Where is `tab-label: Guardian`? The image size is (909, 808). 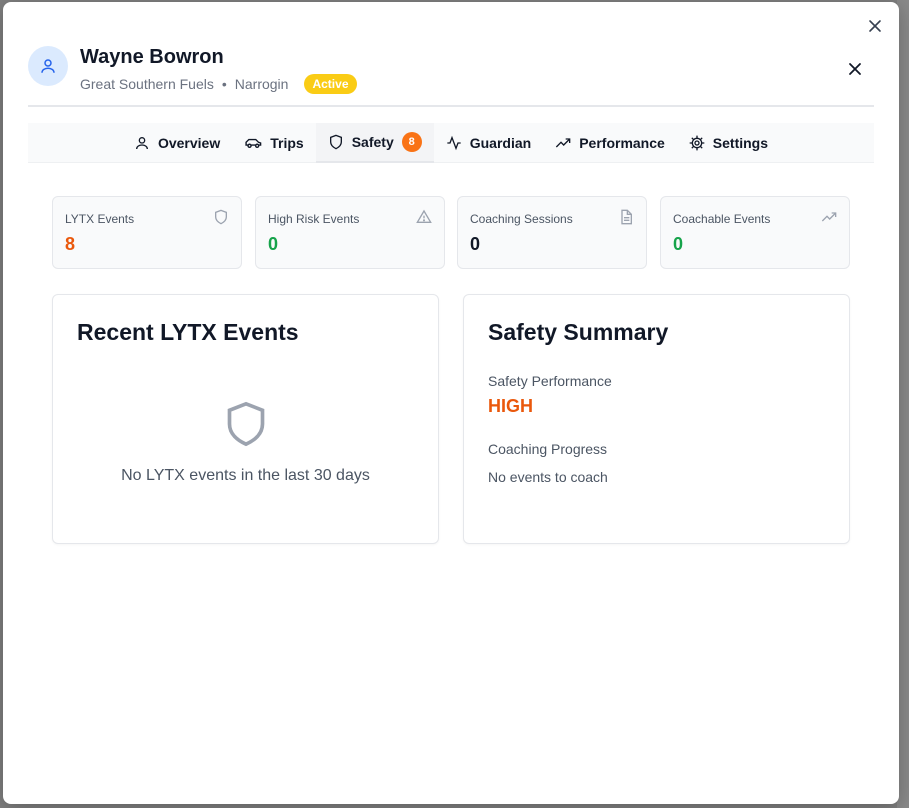 tab-label: Guardian is located at coordinates (500, 142).